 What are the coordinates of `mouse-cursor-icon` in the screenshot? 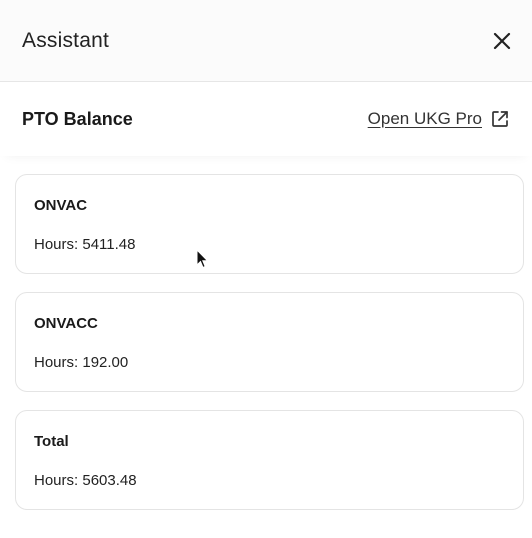 It's located at (202, 259).